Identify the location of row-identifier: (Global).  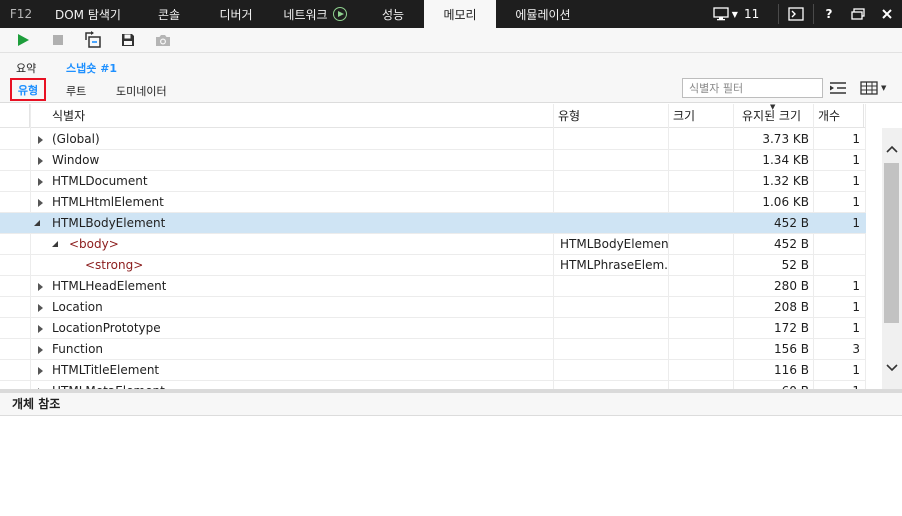
(76, 139).